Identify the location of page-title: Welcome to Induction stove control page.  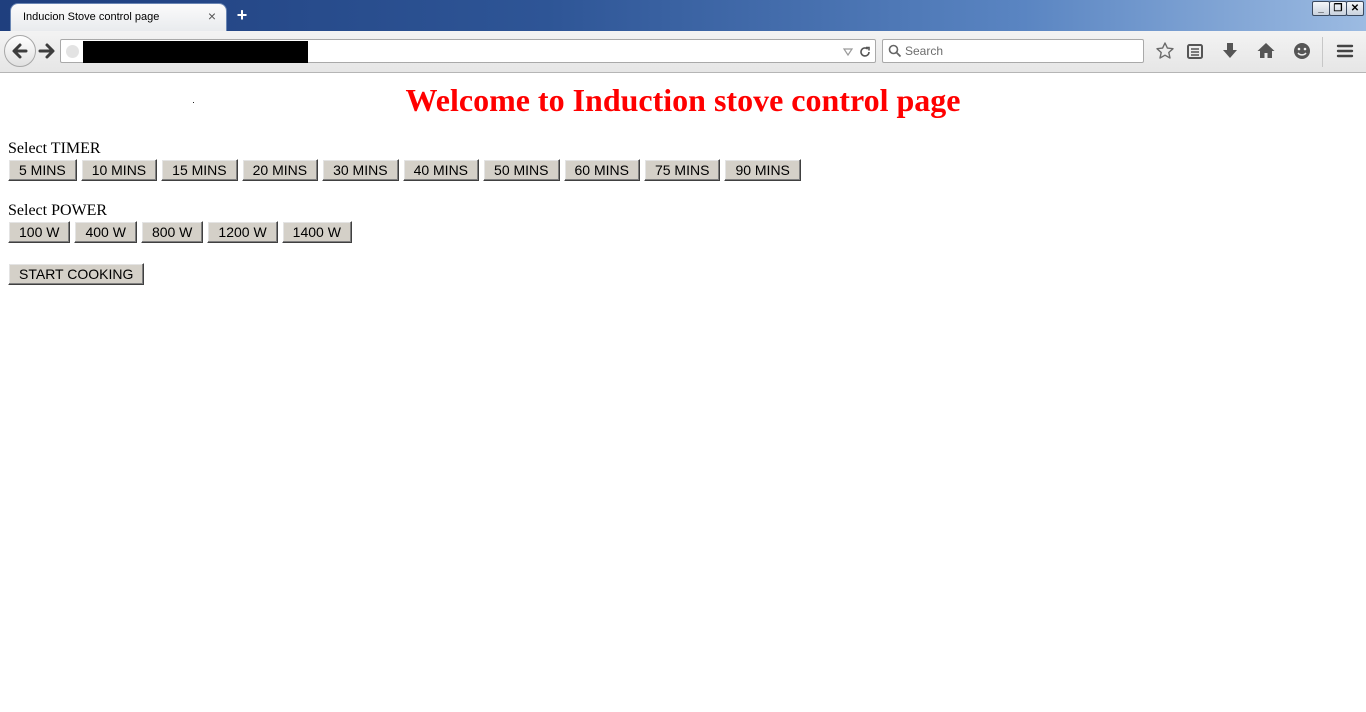
(683, 100).